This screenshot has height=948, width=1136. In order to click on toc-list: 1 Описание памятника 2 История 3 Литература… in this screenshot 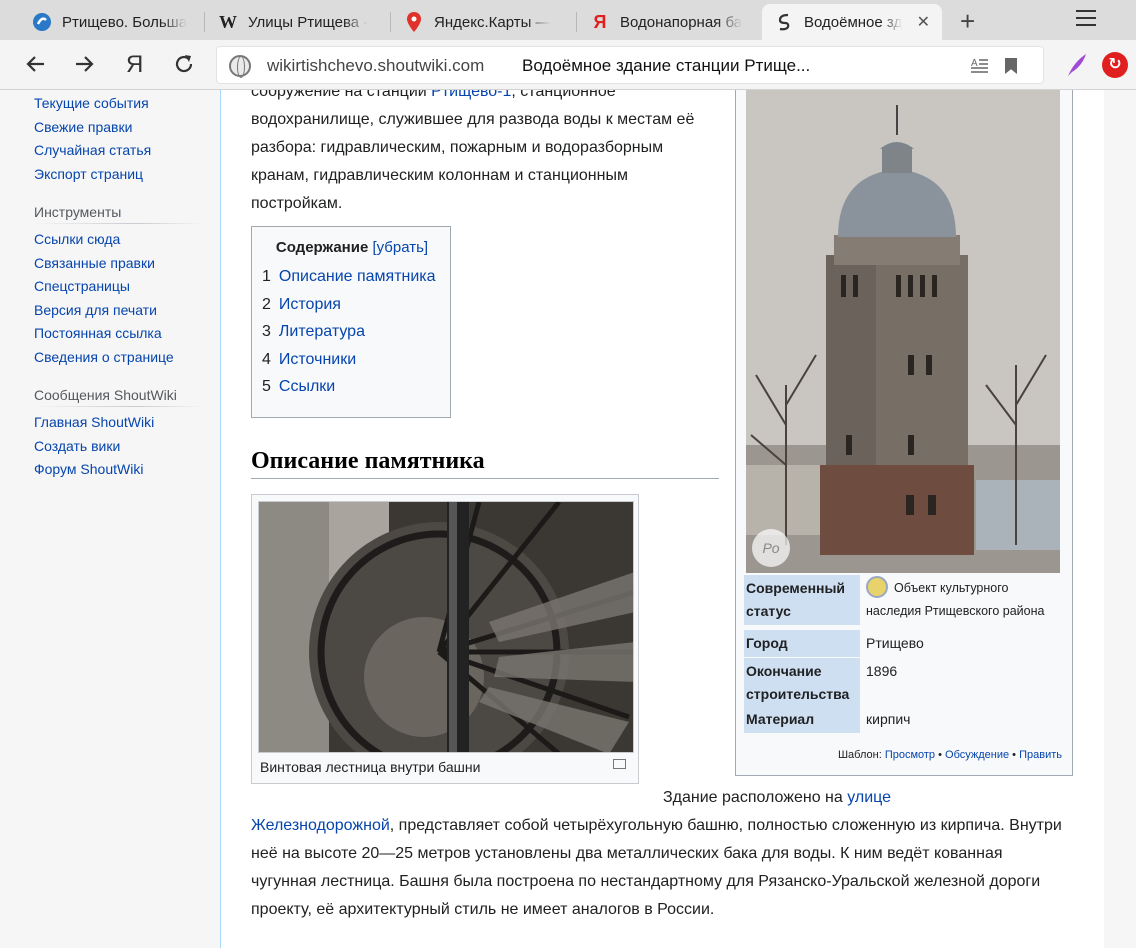, I will do `click(352, 332)`.